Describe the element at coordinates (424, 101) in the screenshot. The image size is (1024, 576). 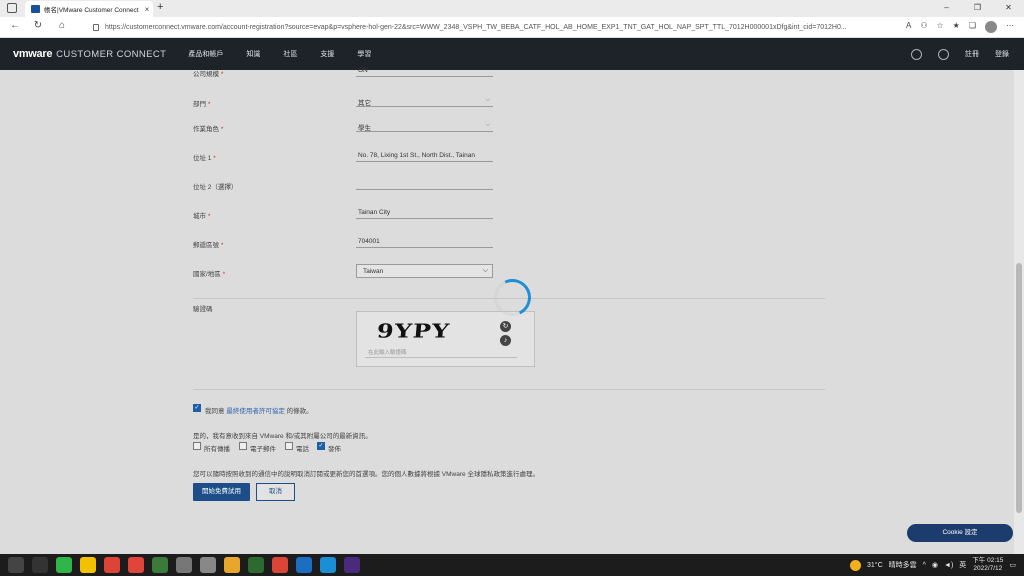
I see `department-select: 其它 ⌵` at that location.